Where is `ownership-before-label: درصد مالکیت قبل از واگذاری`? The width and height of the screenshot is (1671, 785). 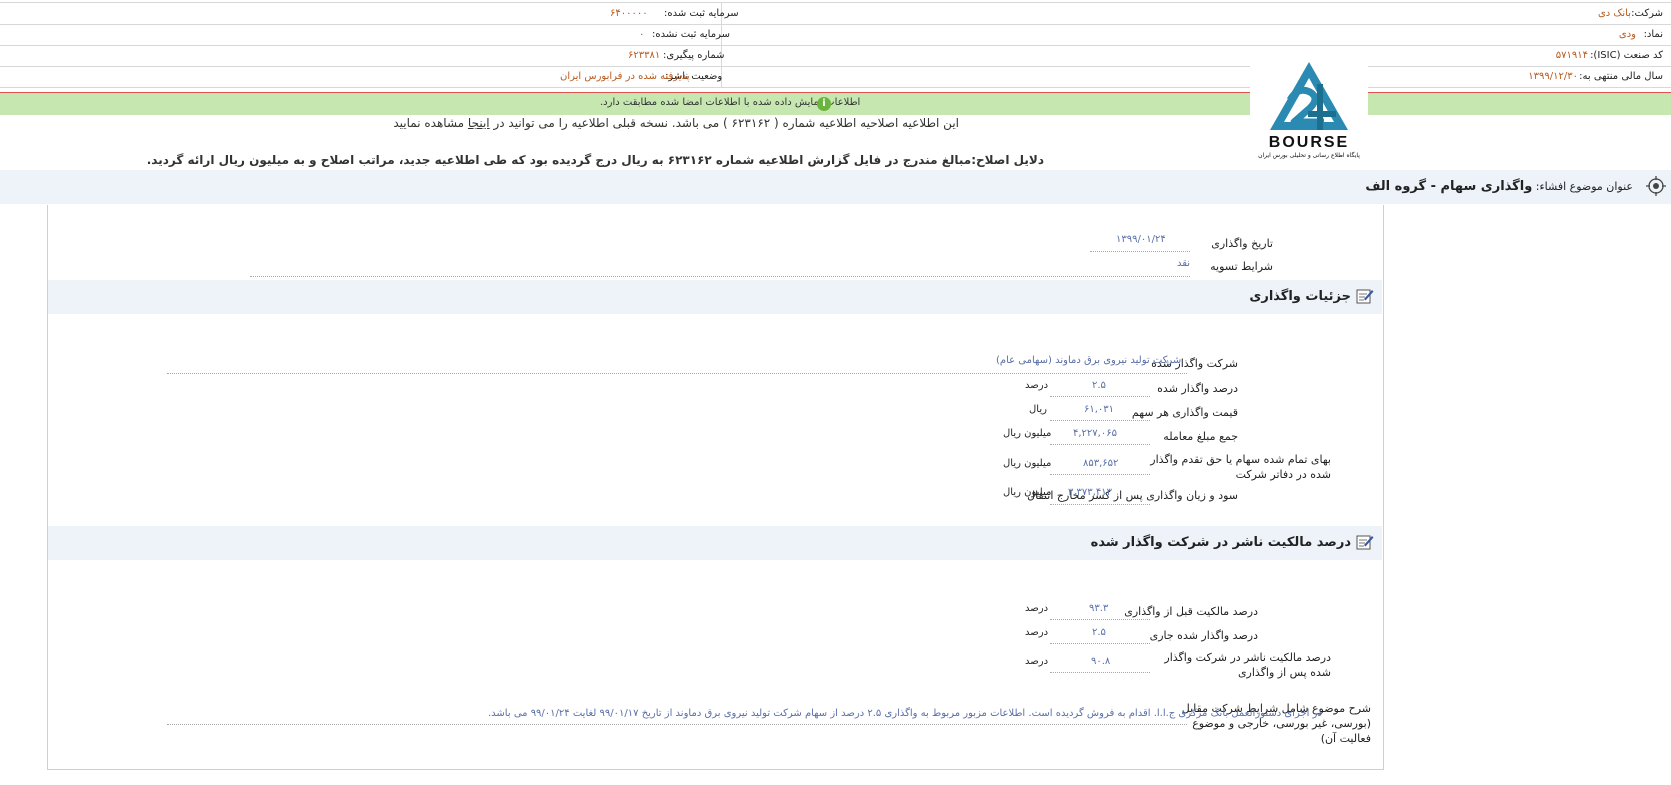 ownership-before-label: درصد مالکیت قبل از واگذاری is located at coordinates (1191, 611).